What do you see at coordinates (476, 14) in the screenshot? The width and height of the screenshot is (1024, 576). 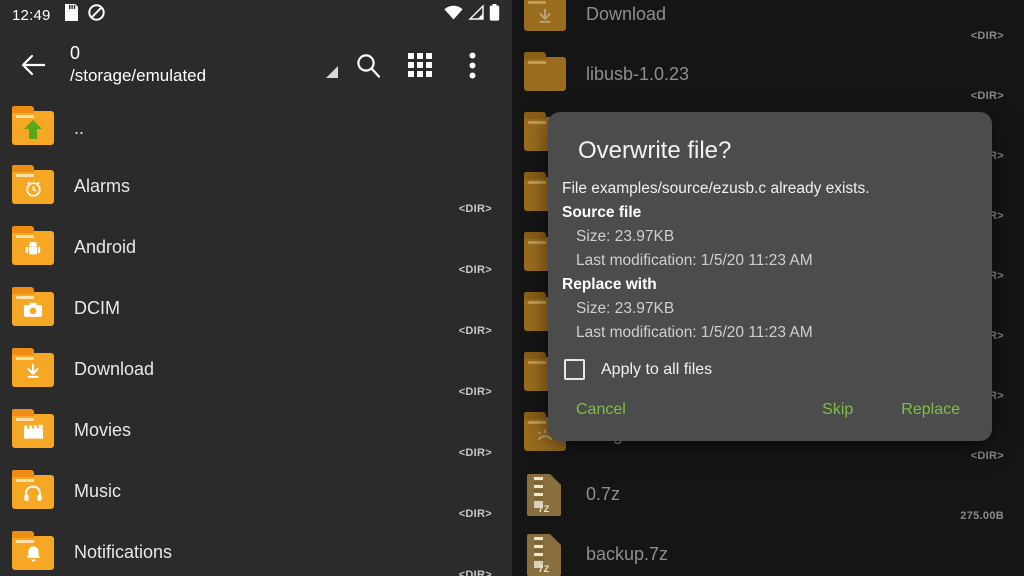 I see `cell-signal-icon` at bounding box center [476, 14].